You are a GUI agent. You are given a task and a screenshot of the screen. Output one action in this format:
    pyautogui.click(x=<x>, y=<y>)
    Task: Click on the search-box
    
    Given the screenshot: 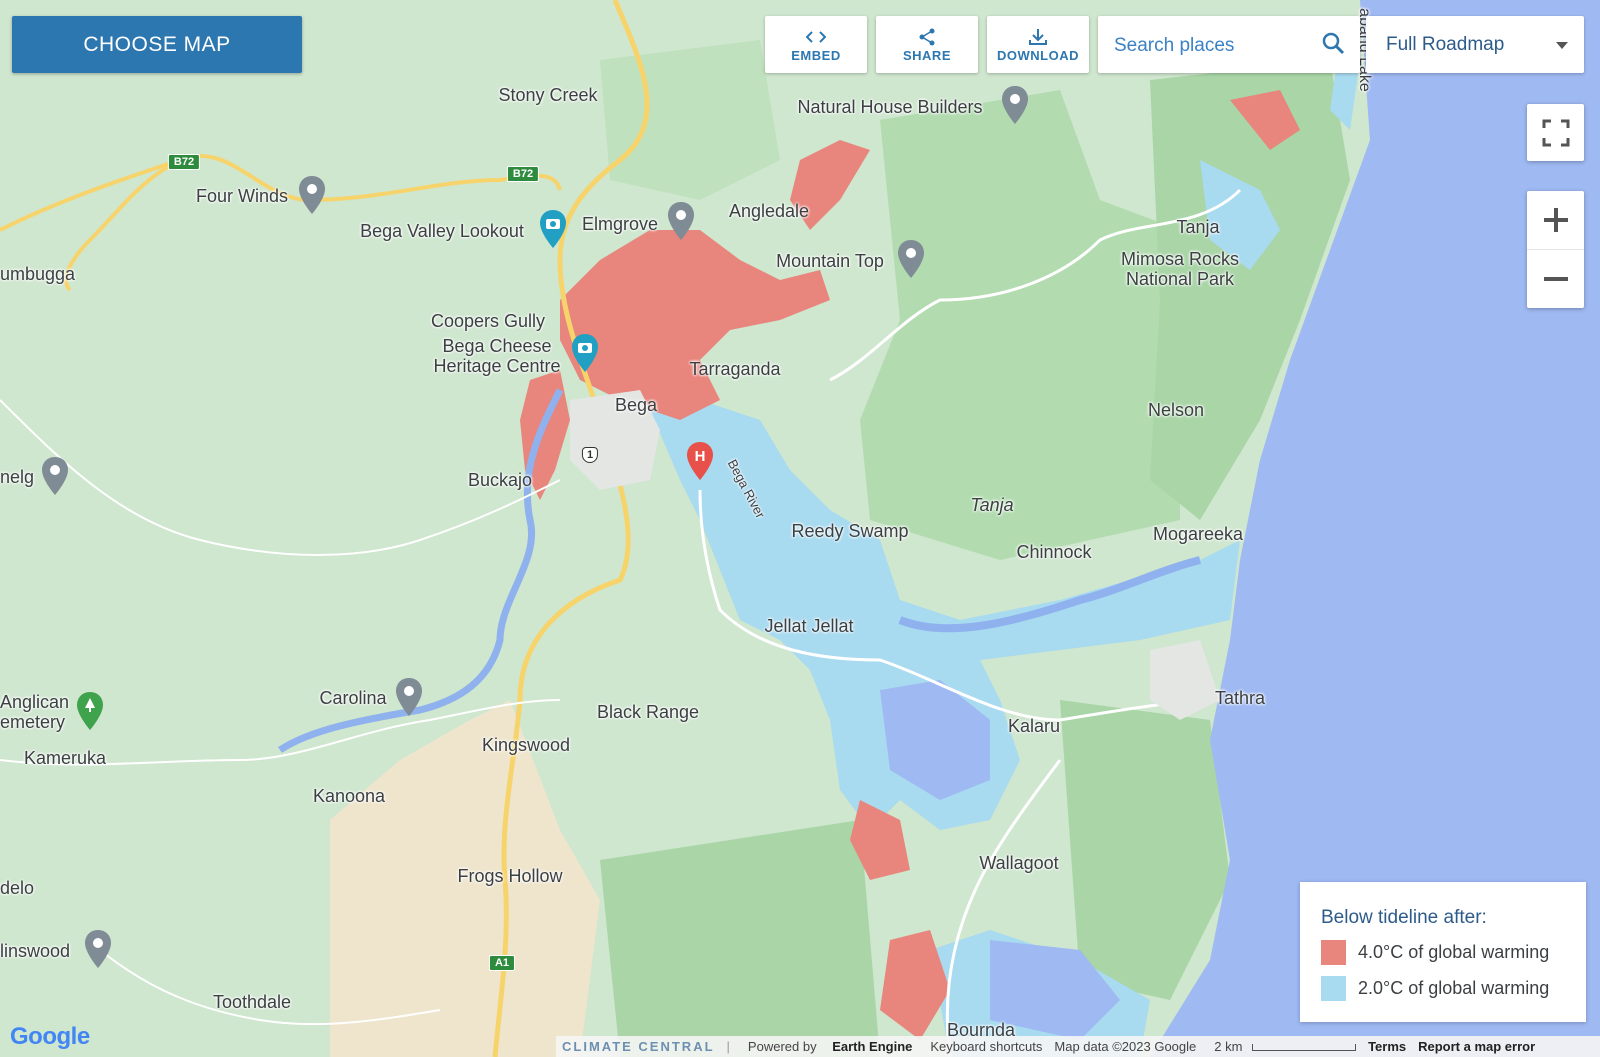 What is the action you would take?
    pyautogui.click(x=1229, y=44)
    